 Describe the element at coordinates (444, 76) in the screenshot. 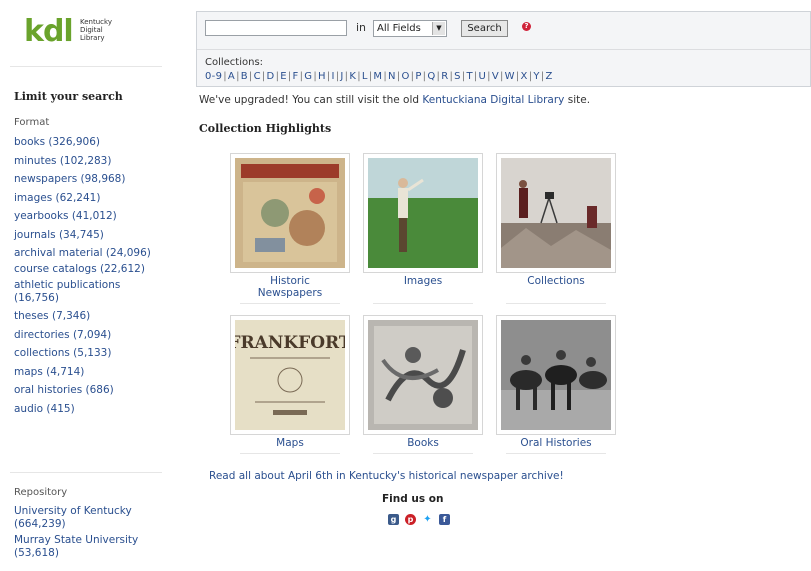

I see `collections-letter-r: R` at that location.